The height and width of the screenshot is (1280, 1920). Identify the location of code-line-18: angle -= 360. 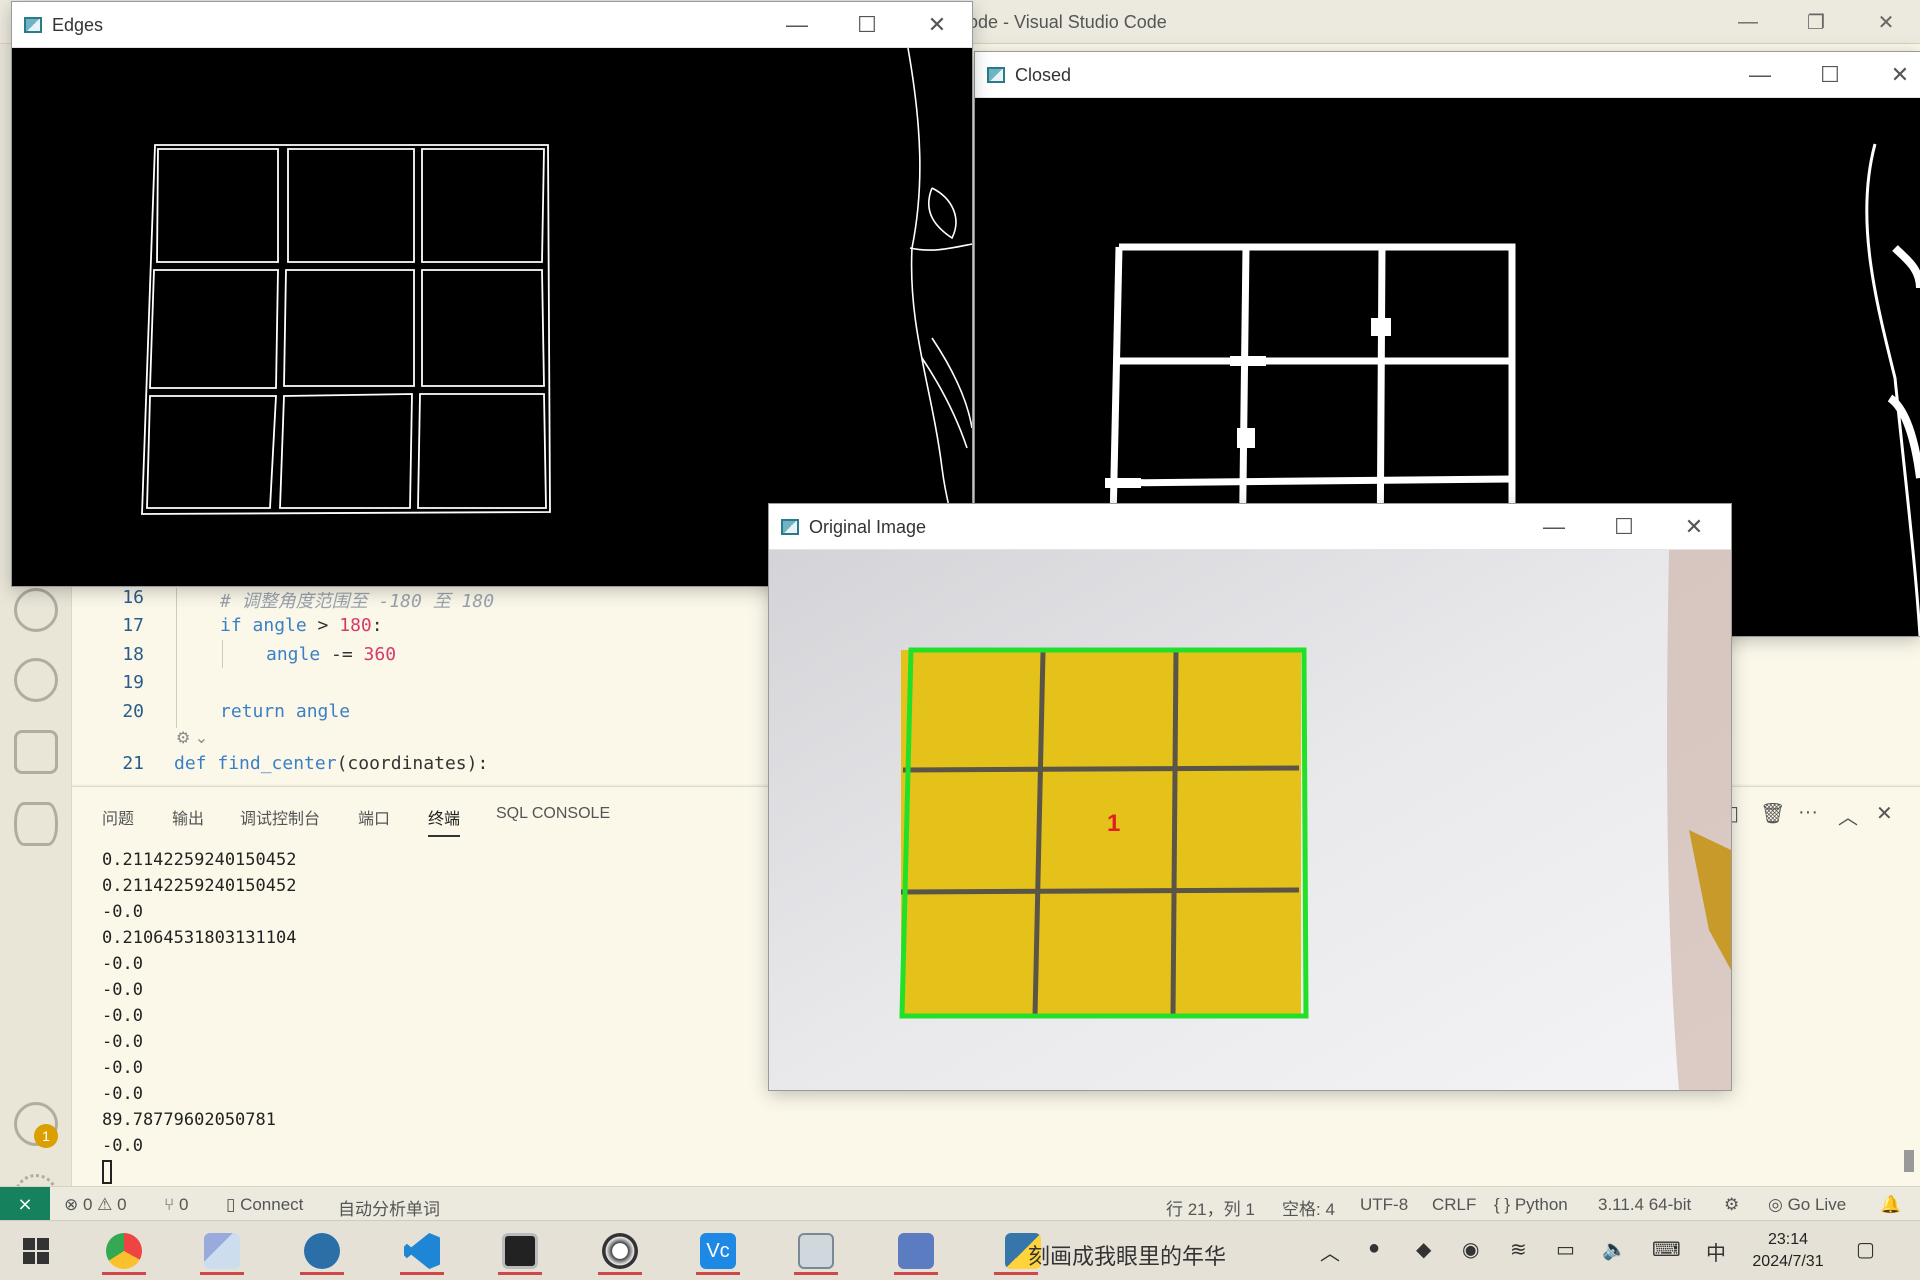
(331, 654).